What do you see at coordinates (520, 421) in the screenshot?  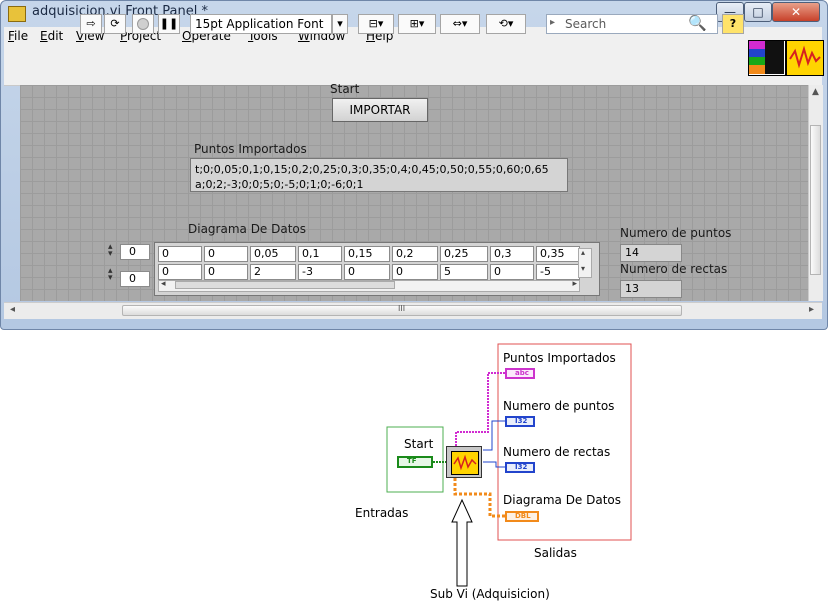 I see `numero-puntos-i32-terminal: I32` at bounding box center [520, 421].